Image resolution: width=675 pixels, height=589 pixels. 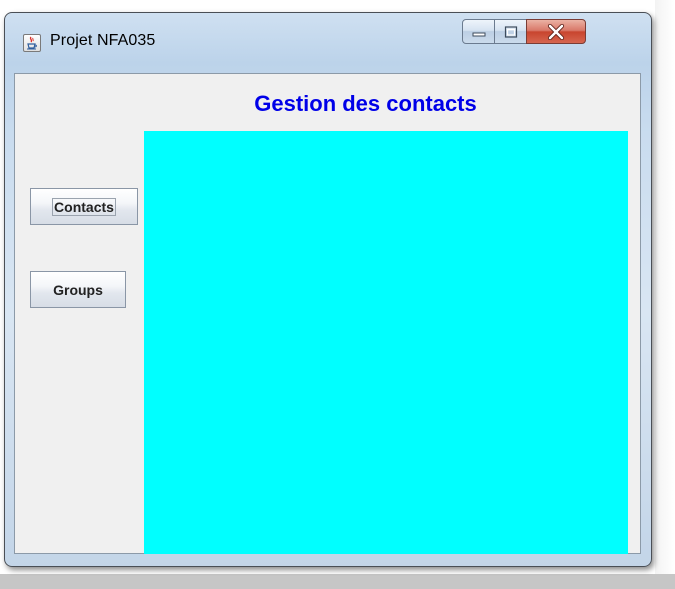 I want to click on groups-button: Groups, so click(x=78, y=289).